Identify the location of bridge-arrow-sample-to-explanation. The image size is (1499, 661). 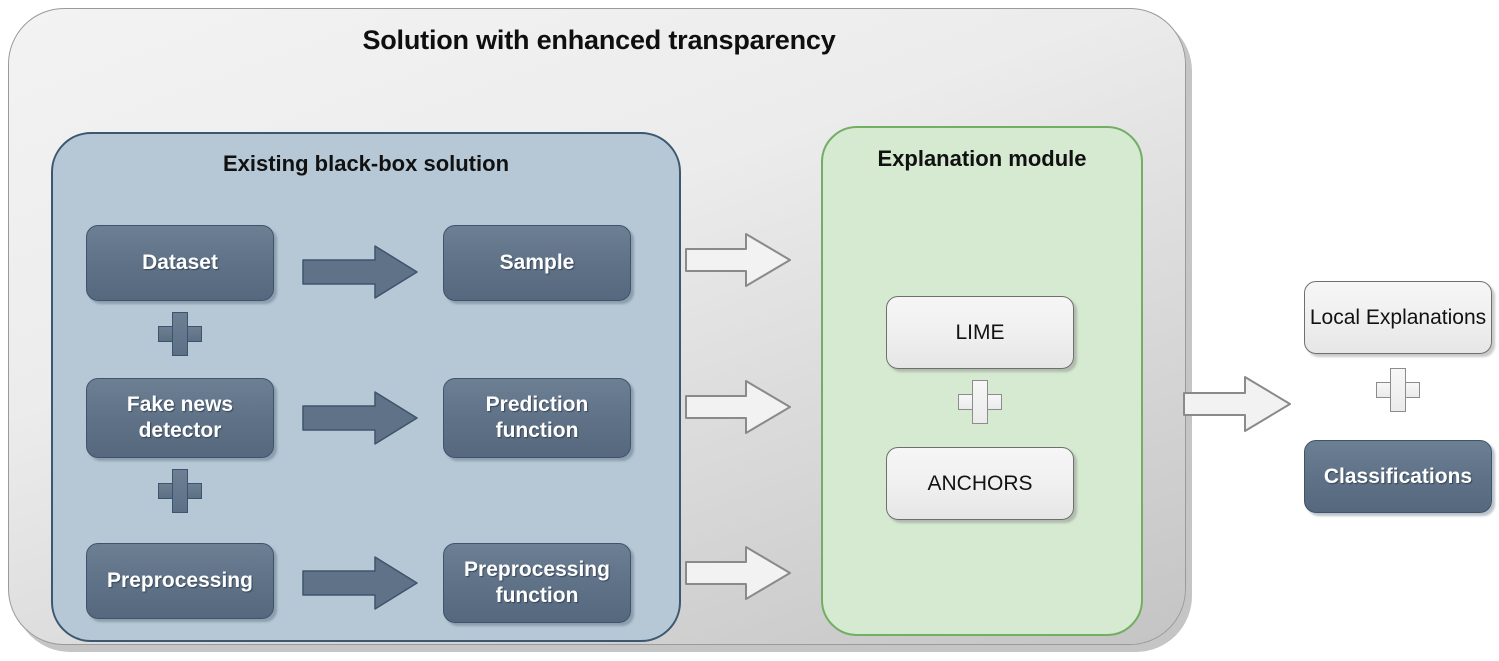
(738, 260).